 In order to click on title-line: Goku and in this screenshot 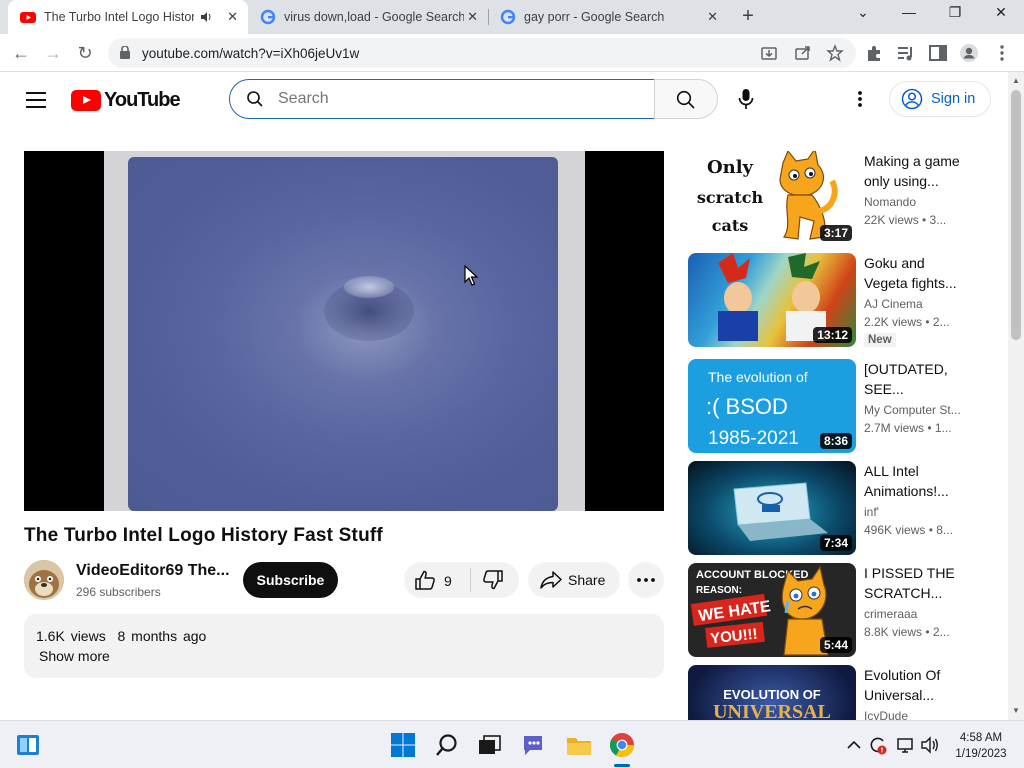, I will do `click(894, 263)`.